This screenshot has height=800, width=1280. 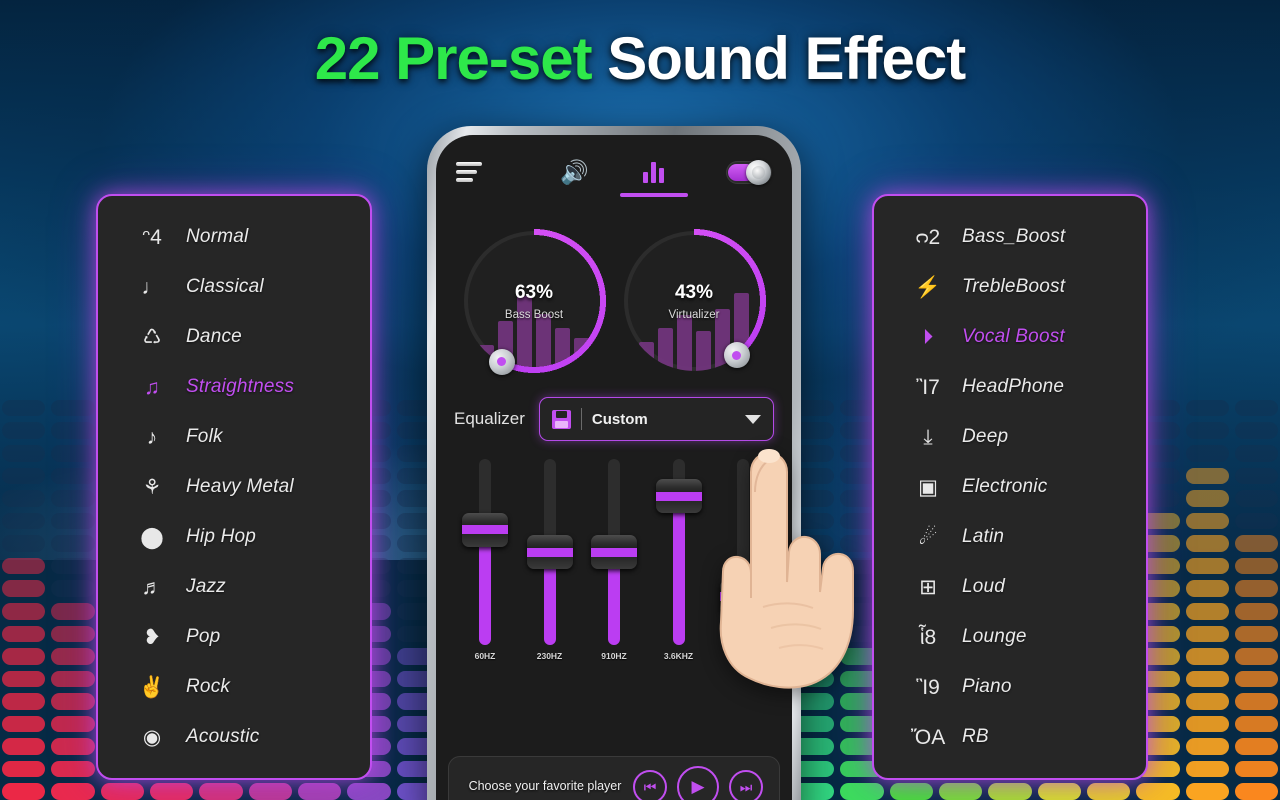 I want to click on preset-item-classical: ♩ Classical, so click(x=234, y=287).